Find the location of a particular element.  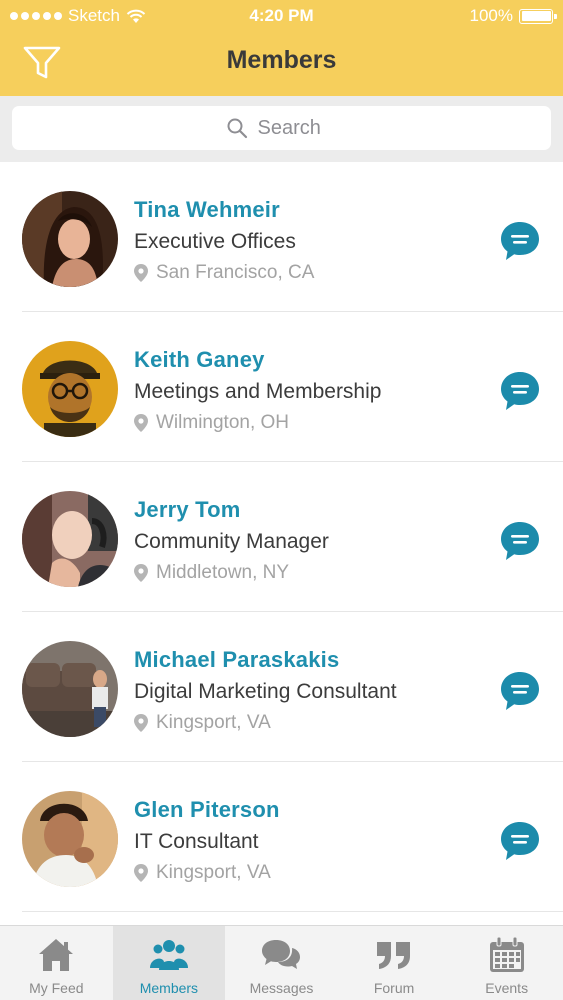

member-location-text: Middletown, NY is located at coordinates (223, 572).